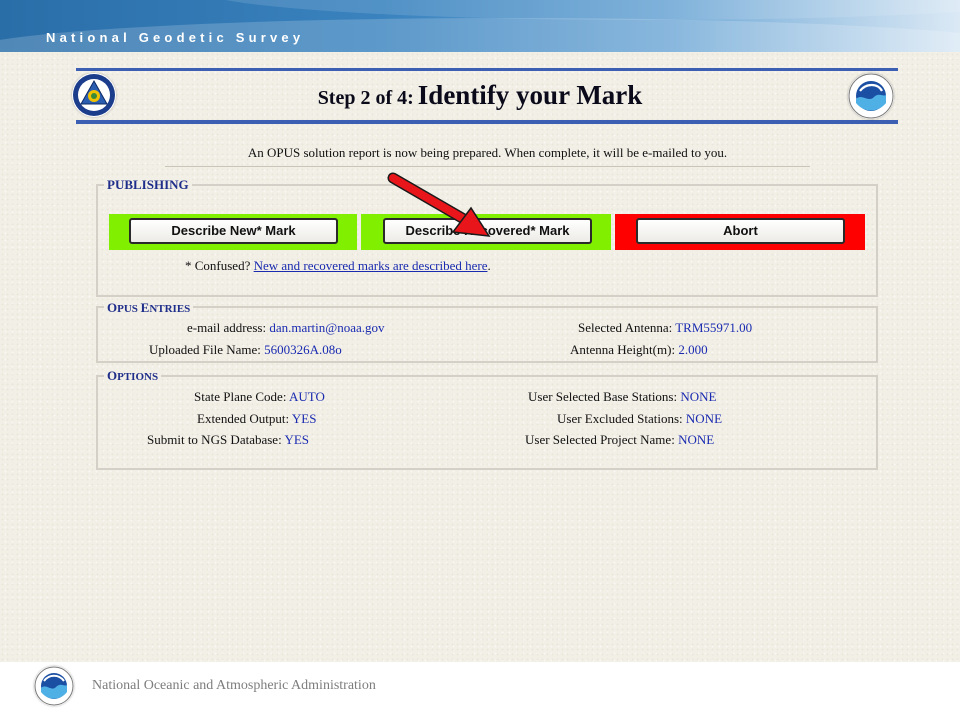 Image resolution: width=960 pixels, height=720 pixels. I want to click on antenna-row: Selected Antenna: TRM55971.00, so click(665, 328).